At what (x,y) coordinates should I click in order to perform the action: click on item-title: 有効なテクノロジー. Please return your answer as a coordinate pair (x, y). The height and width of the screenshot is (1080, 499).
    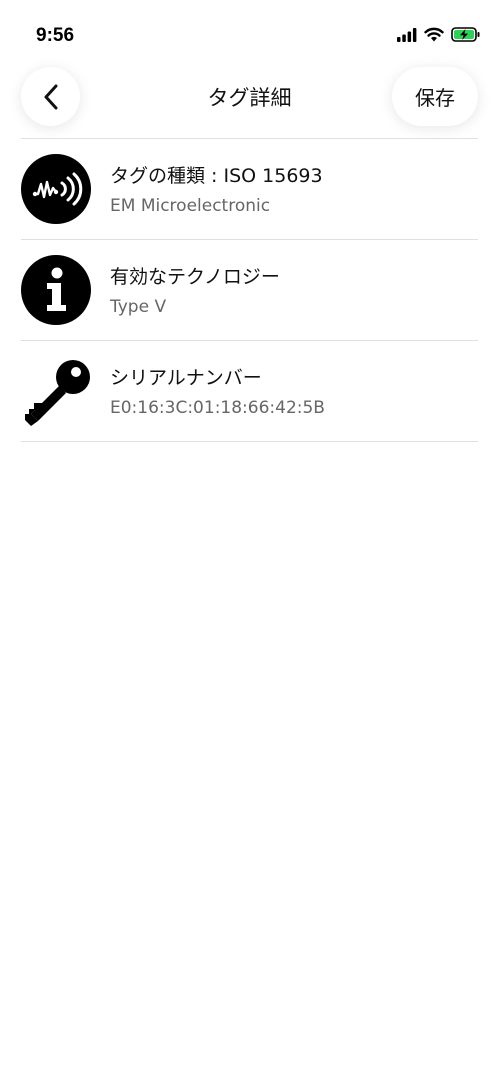
    Looking at the image, I should click on (195, 277).